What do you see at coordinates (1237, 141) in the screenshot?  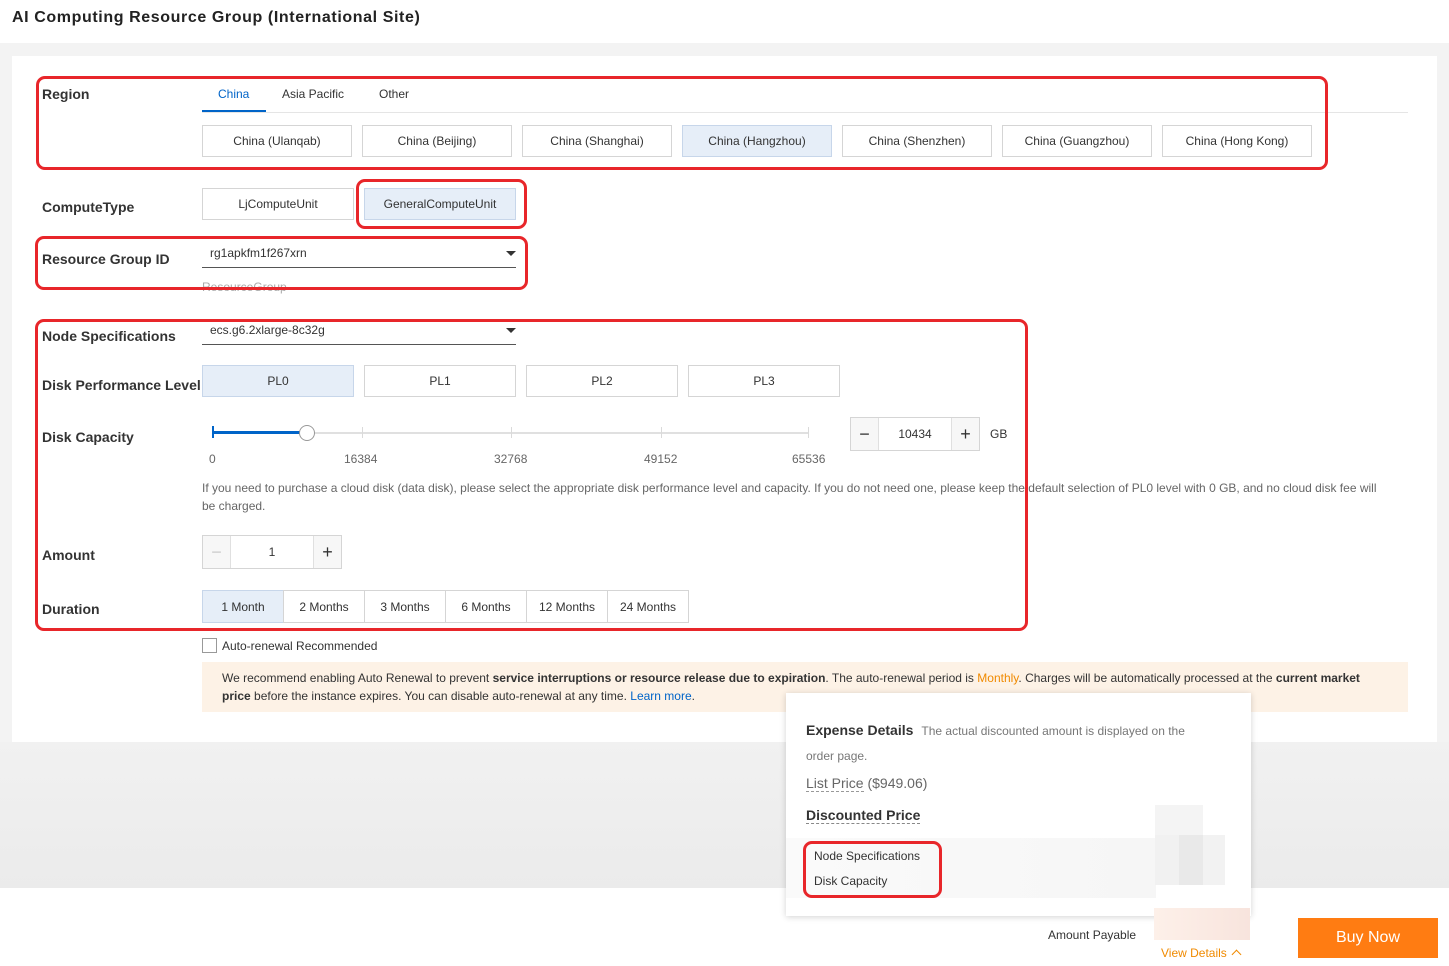 I see `region-option-hong-kong: China (Hong Kong)` at bounding box center [1237, 141].